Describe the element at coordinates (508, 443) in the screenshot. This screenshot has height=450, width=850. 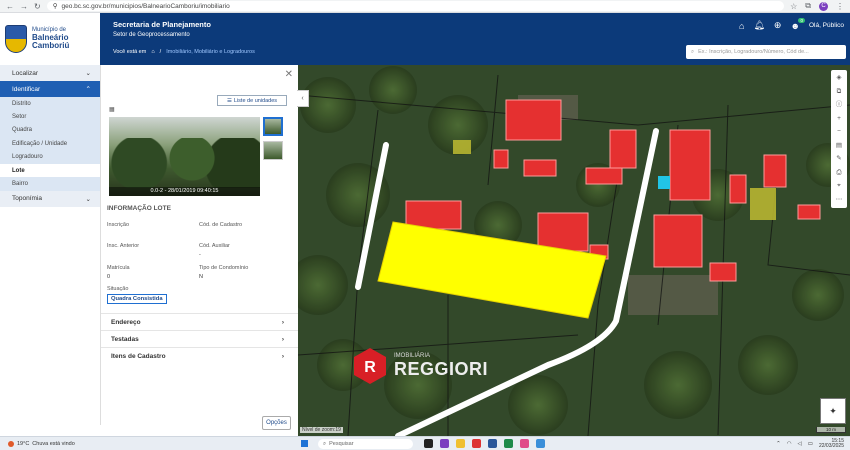
I see `excel-icon` at that location.